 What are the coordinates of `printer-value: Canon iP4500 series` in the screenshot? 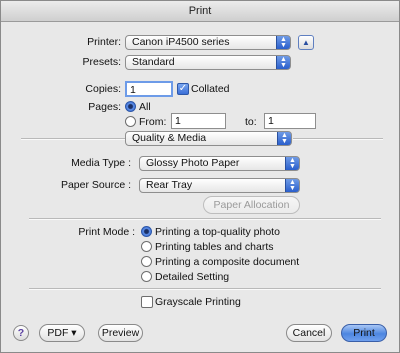 It's located at (181, 42).